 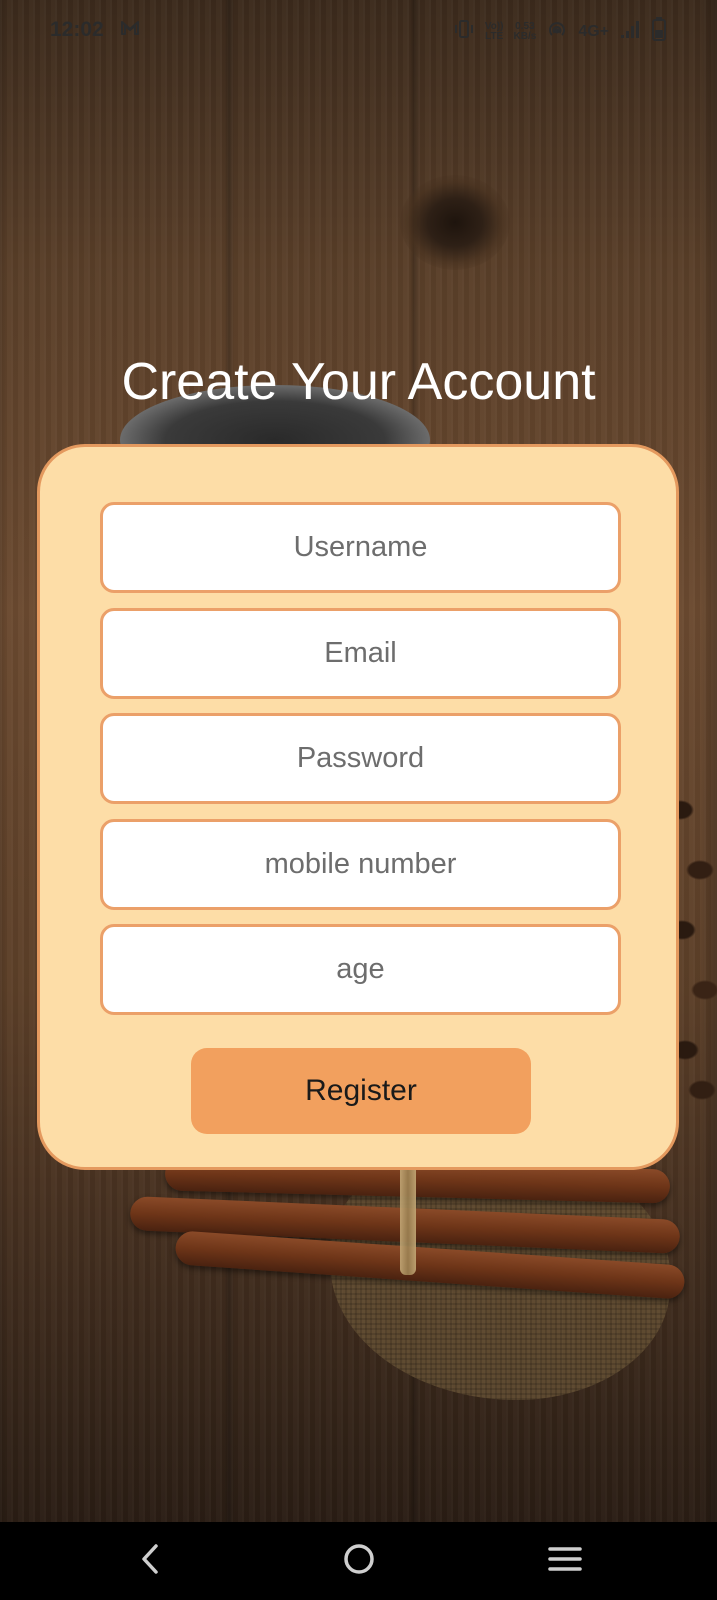 What do you see at coordinates (358, 30) in the screenshot?
I see `status-bar: 12:02 Vo)) LTE 0.53 KB/s 4G+` at bounding box center [358, 30].